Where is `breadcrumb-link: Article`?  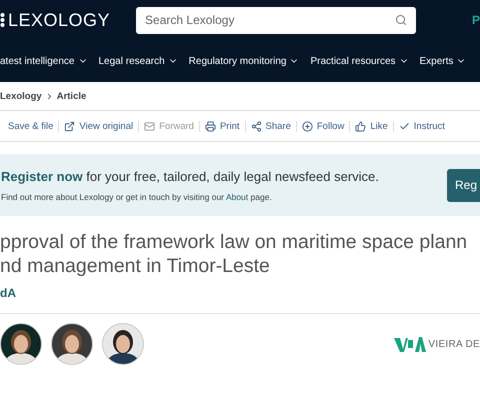 breadcrumb-link: Article is located at coordinates (71, 96).